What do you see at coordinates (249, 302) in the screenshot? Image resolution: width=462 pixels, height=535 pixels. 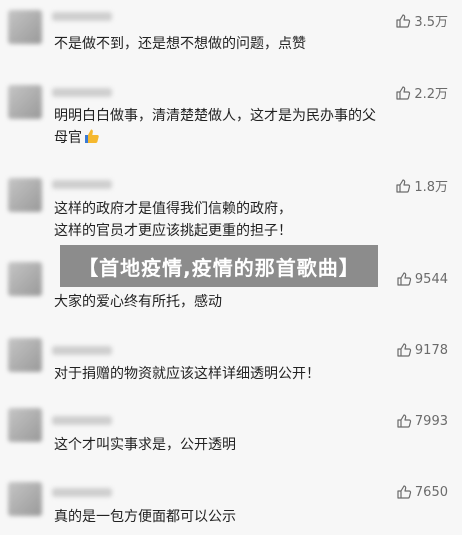 I see `comment-text: 大家的爱心终有所托，感动` at bounding box center [249, 302].